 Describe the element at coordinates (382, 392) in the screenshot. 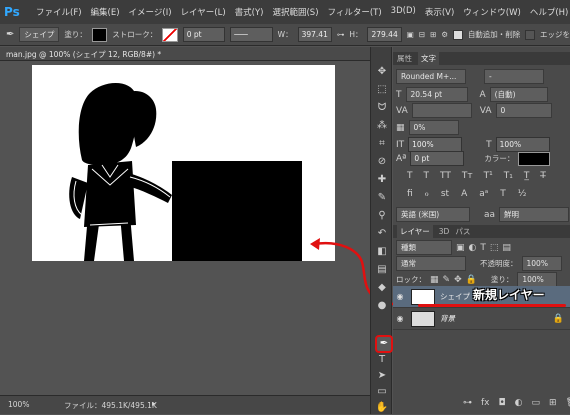

I see `rectangle-tool-icon: ▭` at that location.